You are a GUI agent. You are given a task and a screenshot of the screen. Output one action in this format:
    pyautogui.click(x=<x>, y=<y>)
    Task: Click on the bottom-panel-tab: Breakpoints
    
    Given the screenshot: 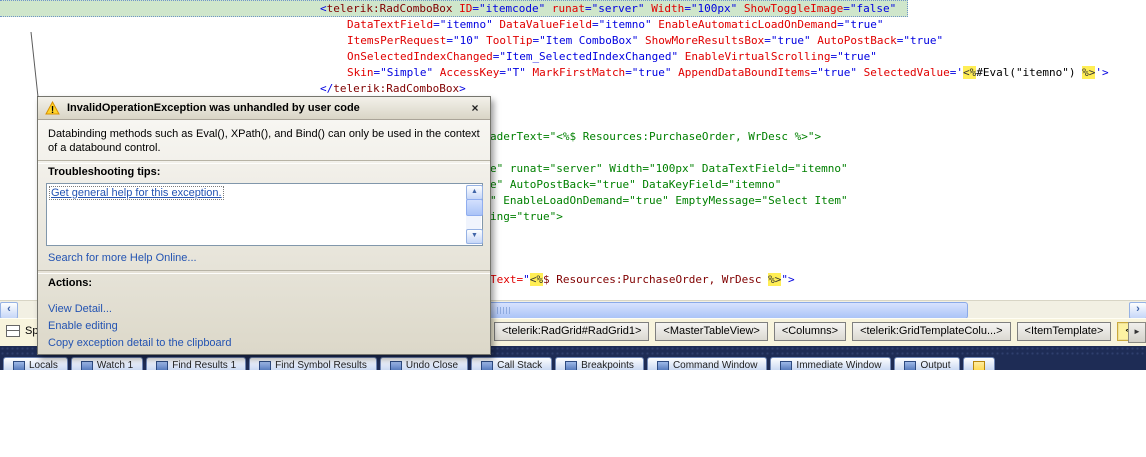 What is the action you would take?
    pyautogui.click(x=599, y=363)
    